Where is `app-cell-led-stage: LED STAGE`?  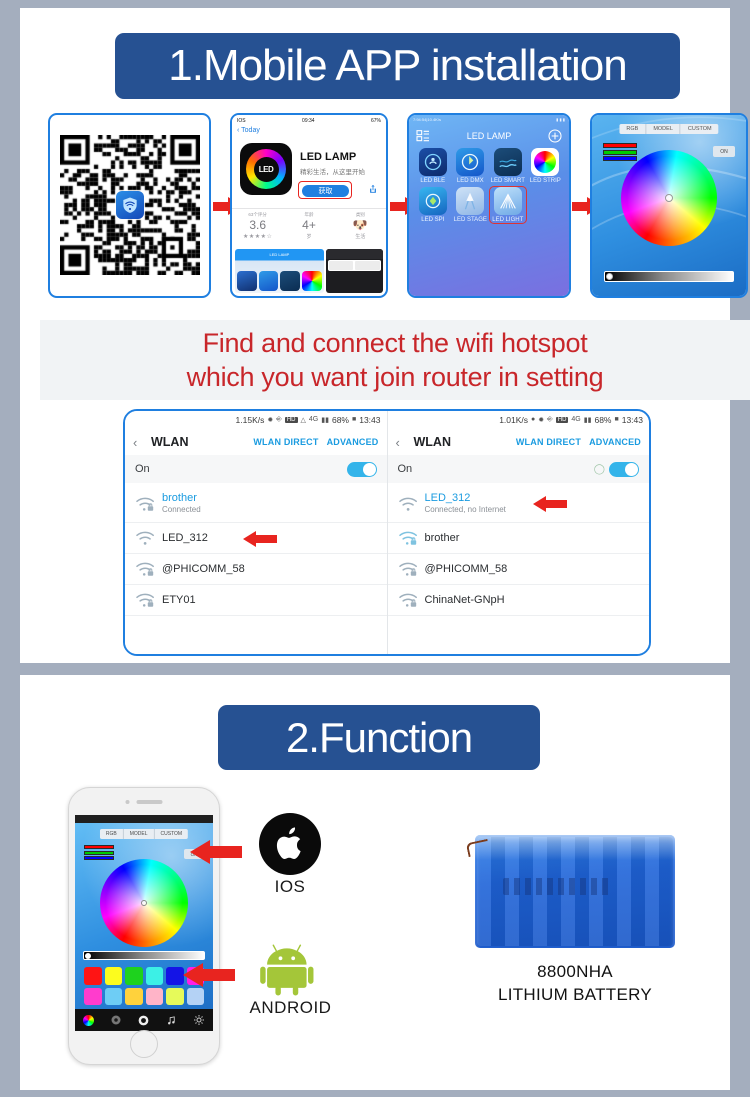 app-cell-led-stage: LED STAGE is located at coordinates (471, 205).